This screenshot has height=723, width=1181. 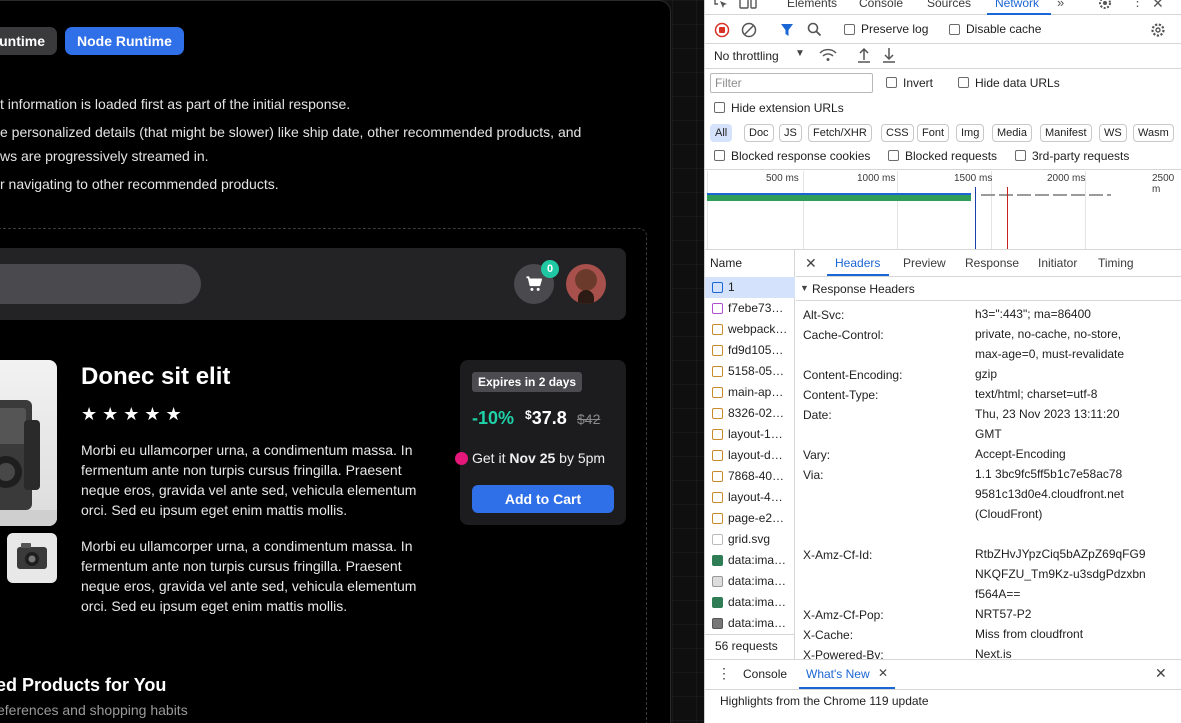 What do you see at coordinates (1012, 133) in the screenshot?
I see `chip-media: Media` at bounding box center [1012, 133].